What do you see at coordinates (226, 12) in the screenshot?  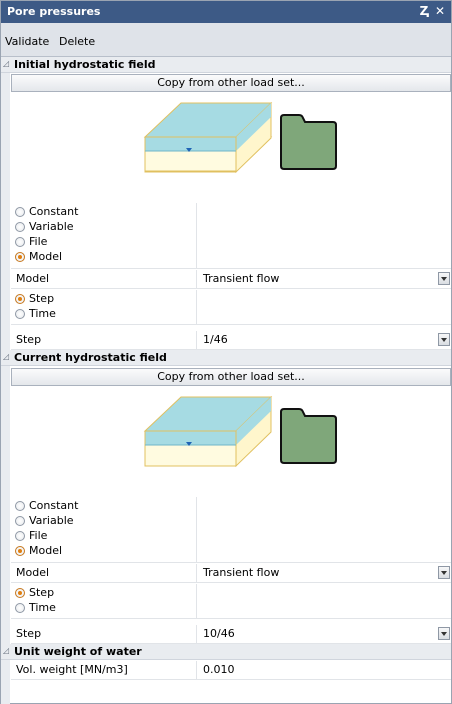 I see `panel-titlebar: Pore pressures Ⱬ ✕` at bounding box center [226, 12].